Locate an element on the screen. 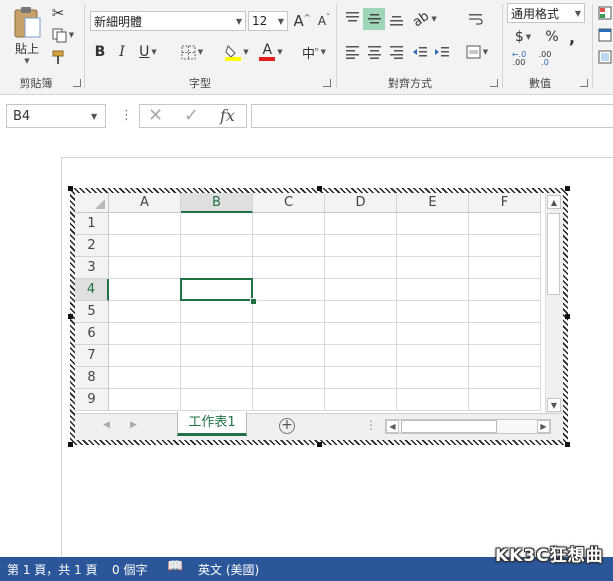 Image resolution: width=613 pixels, height=581 pixels. column-header: E is located at coordinates (433, 203).